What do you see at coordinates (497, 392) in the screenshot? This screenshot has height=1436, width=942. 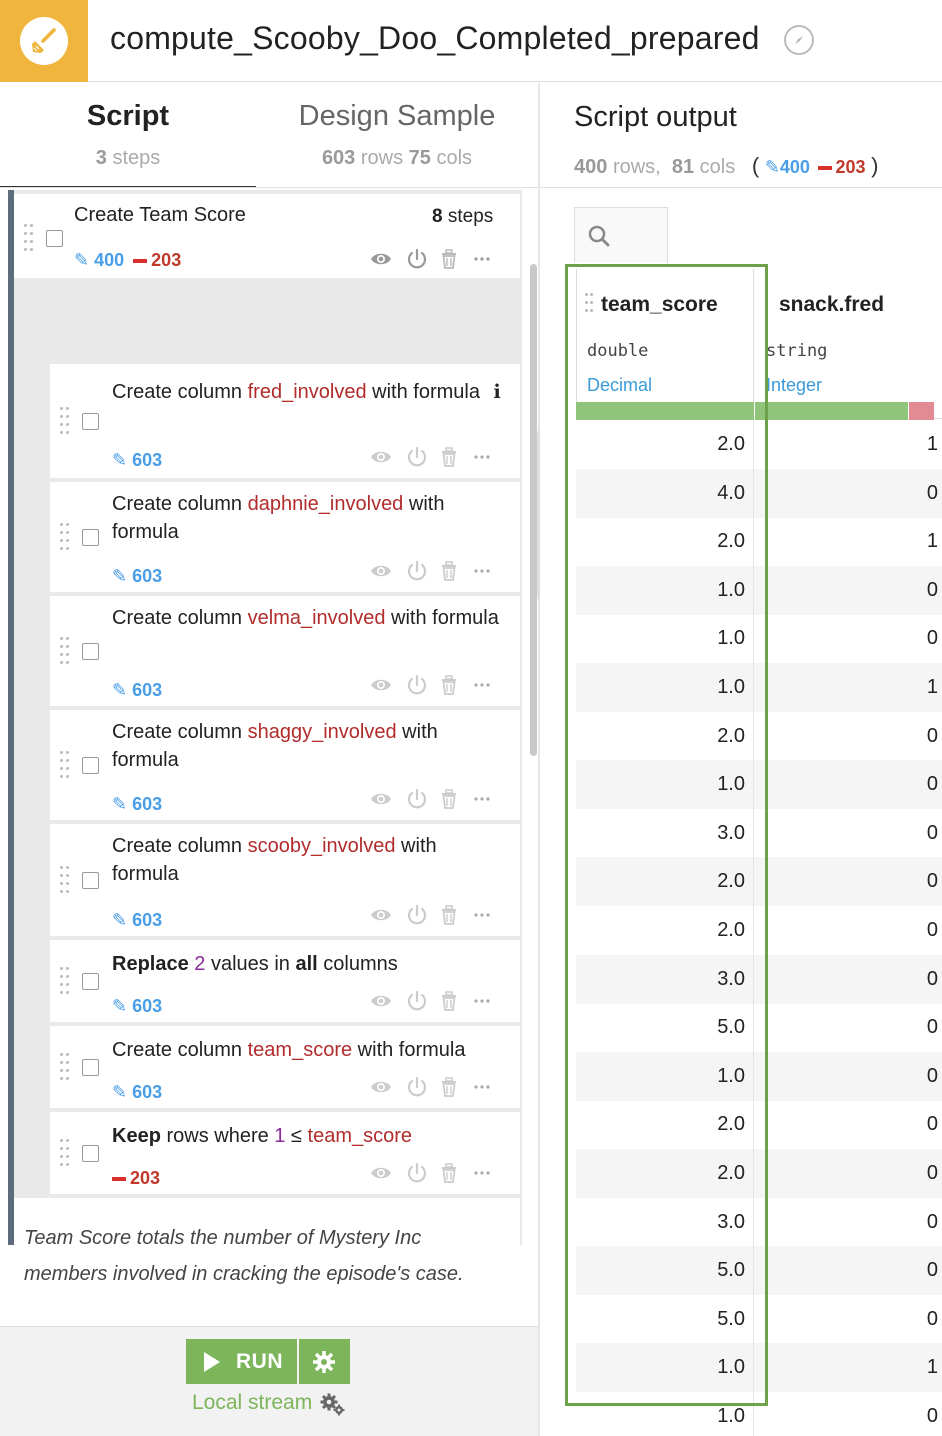 I see `info-icon: i` at bounding box center [497, 392].